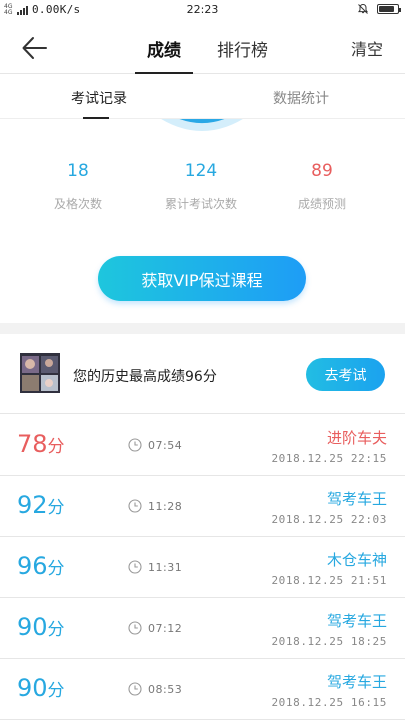 The image size is (405, 720). What do you see at coordinates (165, 628) in the screenshot?
I see `record-duration-text: 07:12` at bounding box center [165, 628].